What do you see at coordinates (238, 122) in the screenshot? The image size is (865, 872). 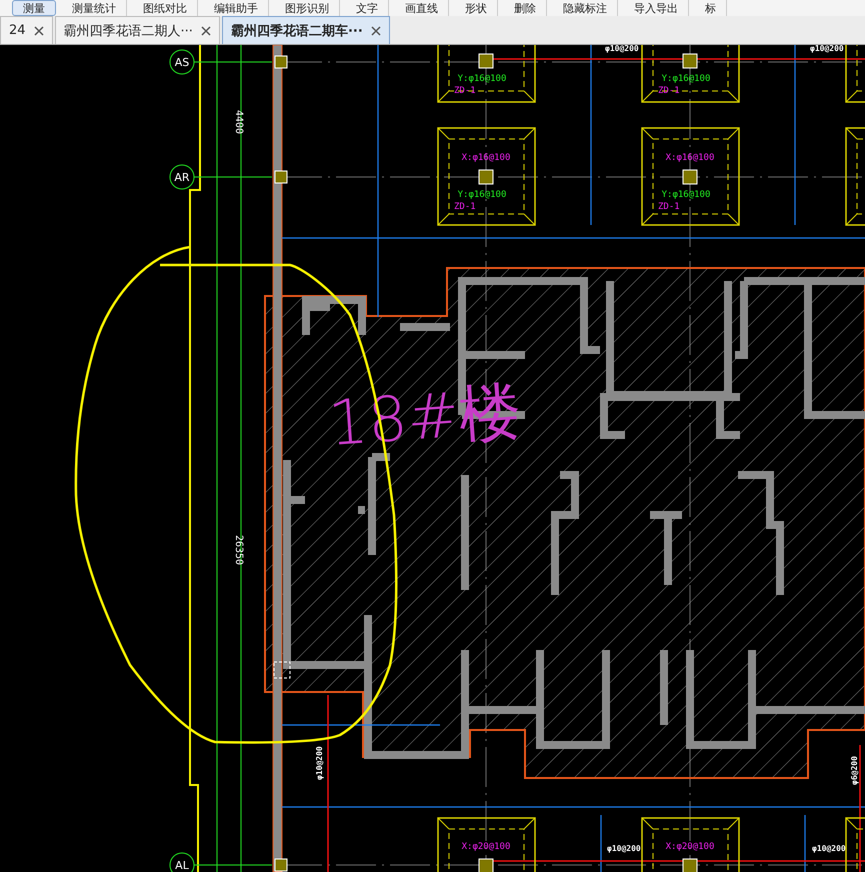 I see `dimension-text: 4400` at bounding box center [238, 122].